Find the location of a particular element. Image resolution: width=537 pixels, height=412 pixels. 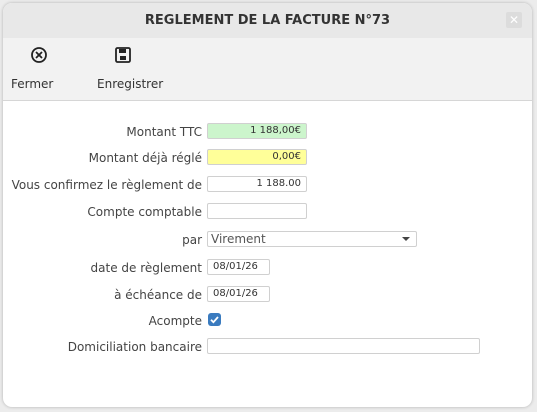

save-button-label: Enregistrer is located at coordinates (130, 84).